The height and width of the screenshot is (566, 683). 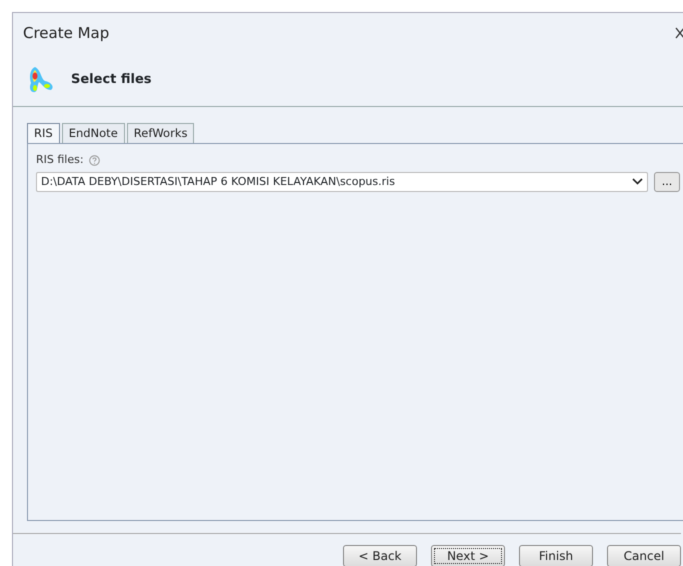 I want to click on next-button: Next >, so click(x=468, y=555).